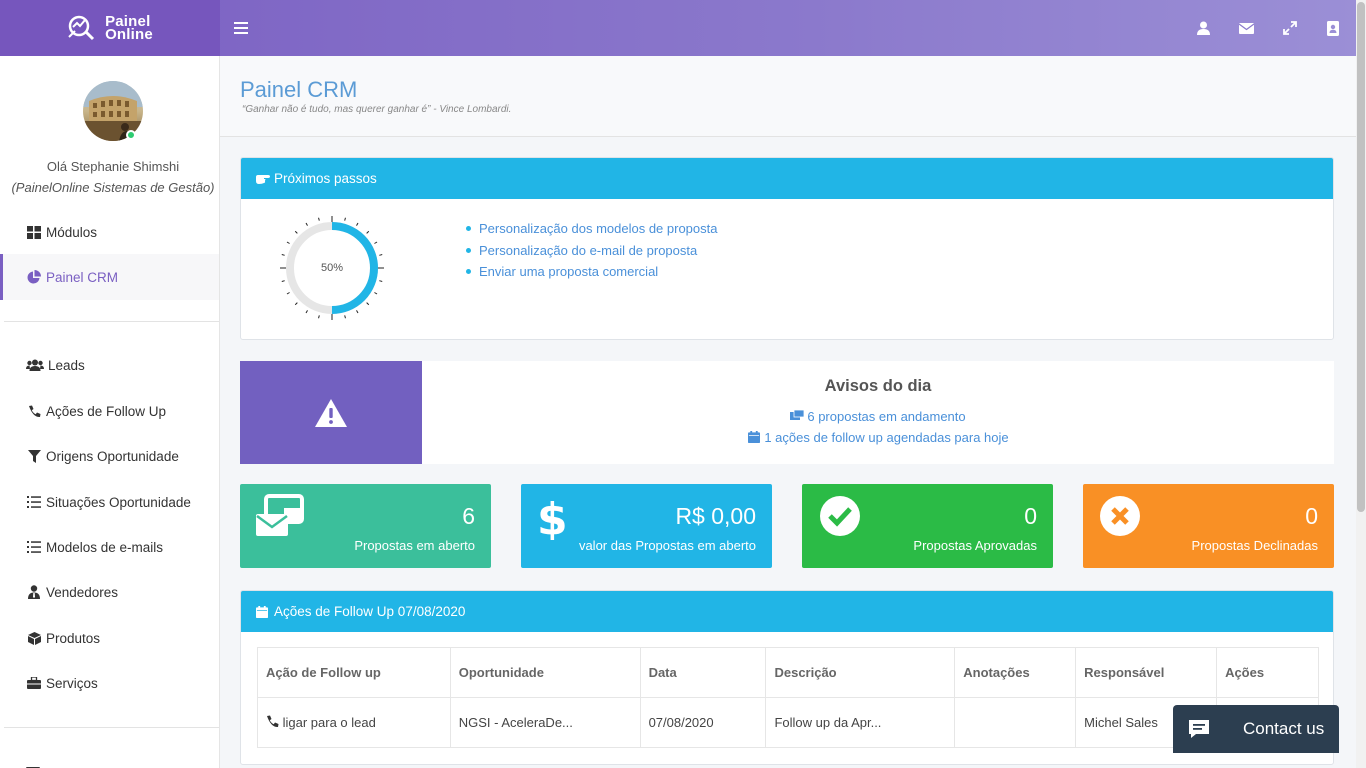 The height and width of the screenshot is (768, 1366). Describe the element at coordinates (468, 516) in the screenshot. I see `stat-value: 6` at that location.